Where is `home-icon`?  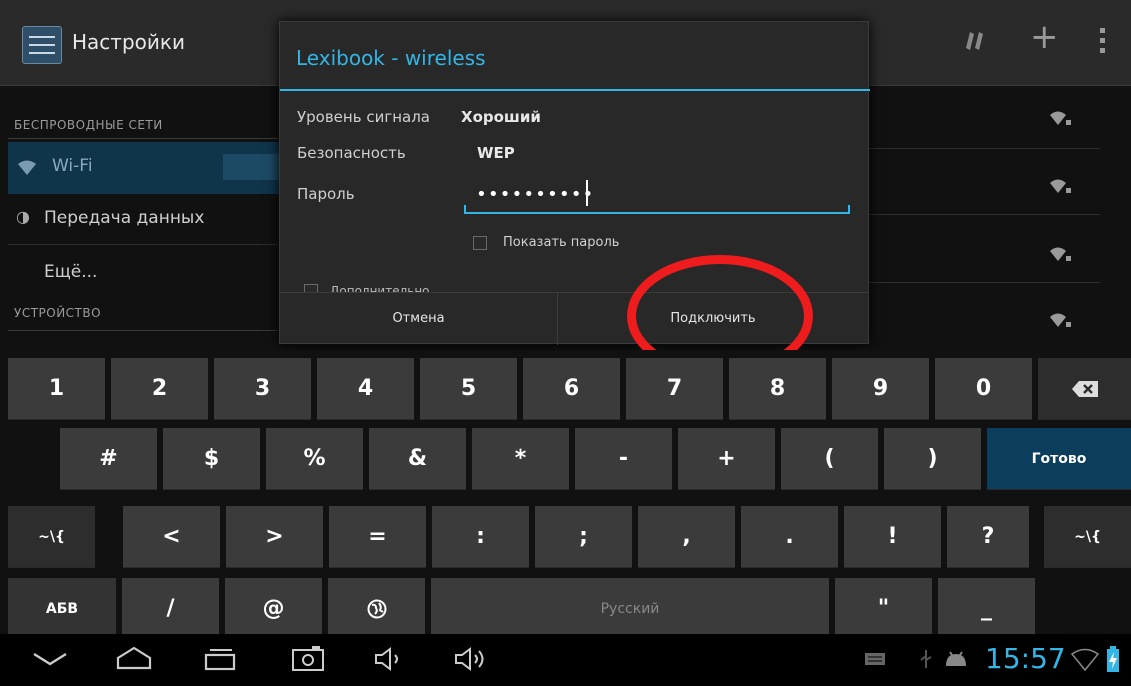 home-icon is located at coordinates (134, 659).